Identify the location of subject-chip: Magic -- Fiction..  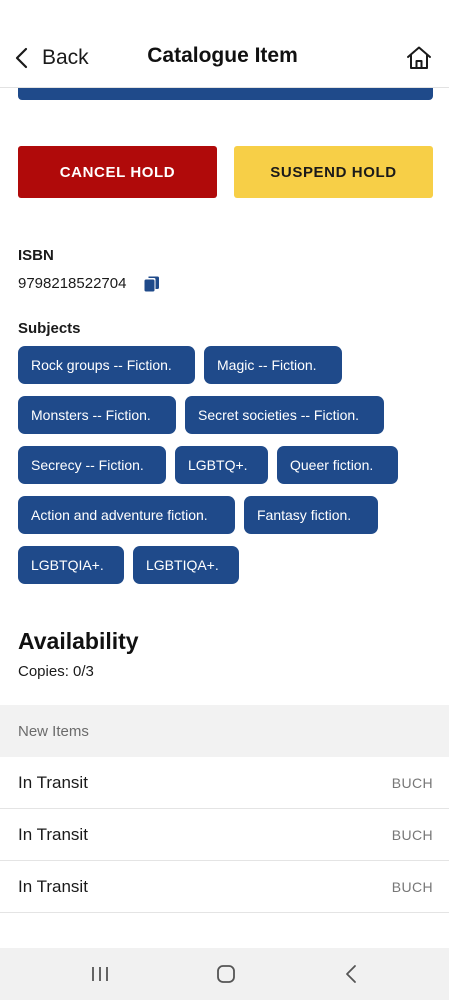
(273, 365).